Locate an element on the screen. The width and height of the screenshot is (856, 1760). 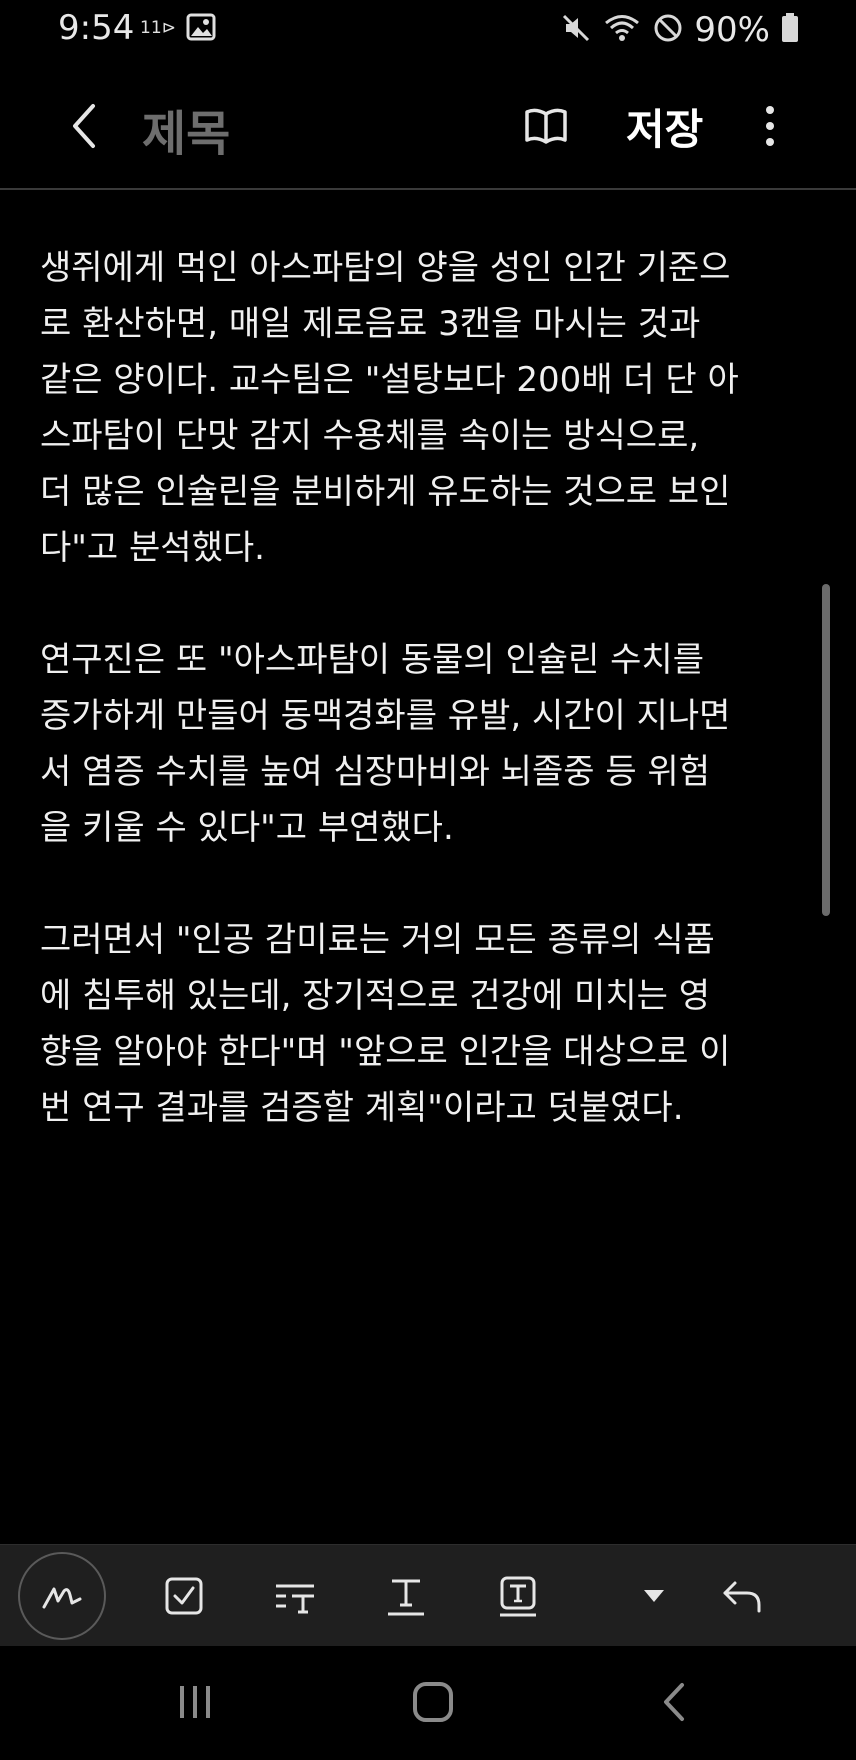
caret-down-icon is located at coordinates (654, 1596).